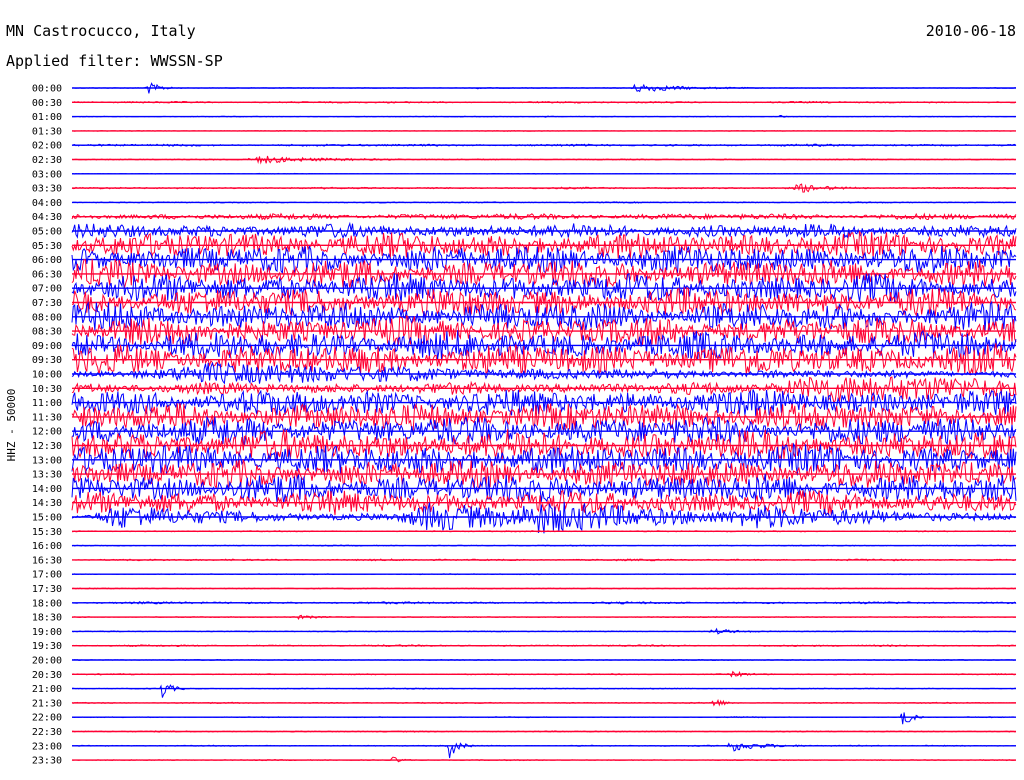  I want to click on time-tick-label: 05:30, so click(47, 246).